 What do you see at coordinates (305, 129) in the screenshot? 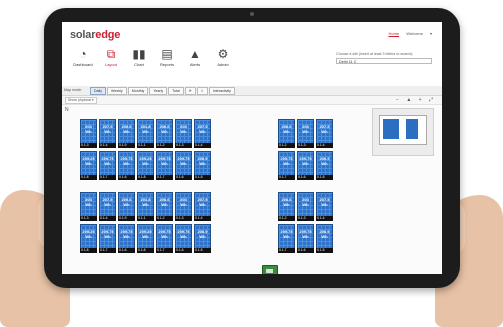
I see `panel-energy: 203 Wh` at bounding box center [305, 129].